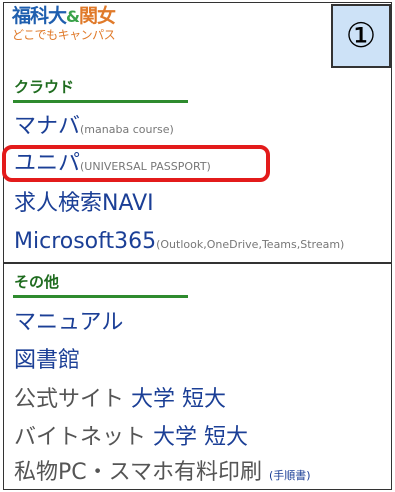 This screenshot has width=395, height=492. What do you see at coordinates (204, 399) in the screenshot?
I see `link-official-site-junior-college: 短大` at bounding box center [204, 399].